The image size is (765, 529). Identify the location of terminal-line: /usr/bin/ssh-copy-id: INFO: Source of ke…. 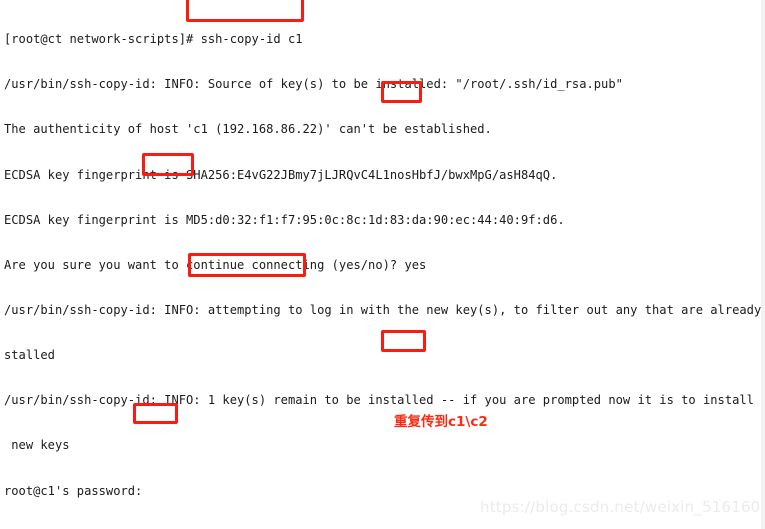
(313, 84).